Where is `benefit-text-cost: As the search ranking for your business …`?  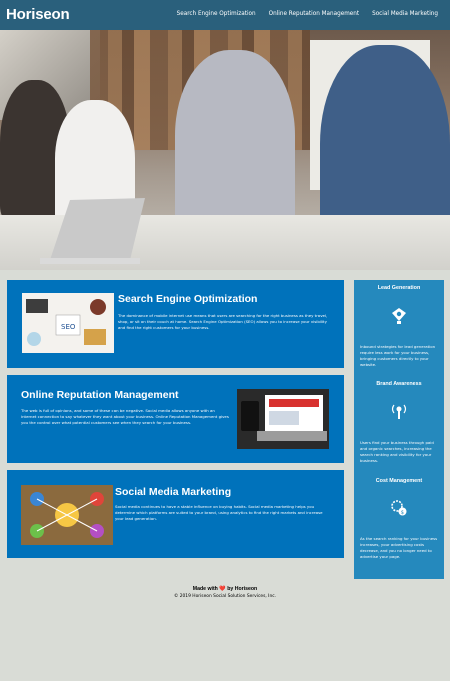 benefit-text-cost: As the search ranking for your business … is located at coordinates (399, 547).